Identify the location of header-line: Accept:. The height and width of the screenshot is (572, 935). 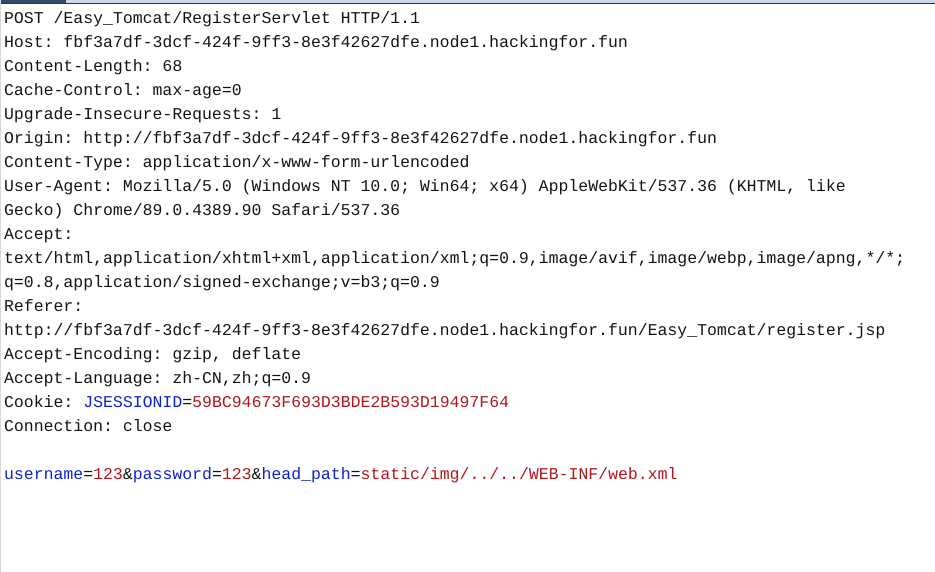
(39, 235).